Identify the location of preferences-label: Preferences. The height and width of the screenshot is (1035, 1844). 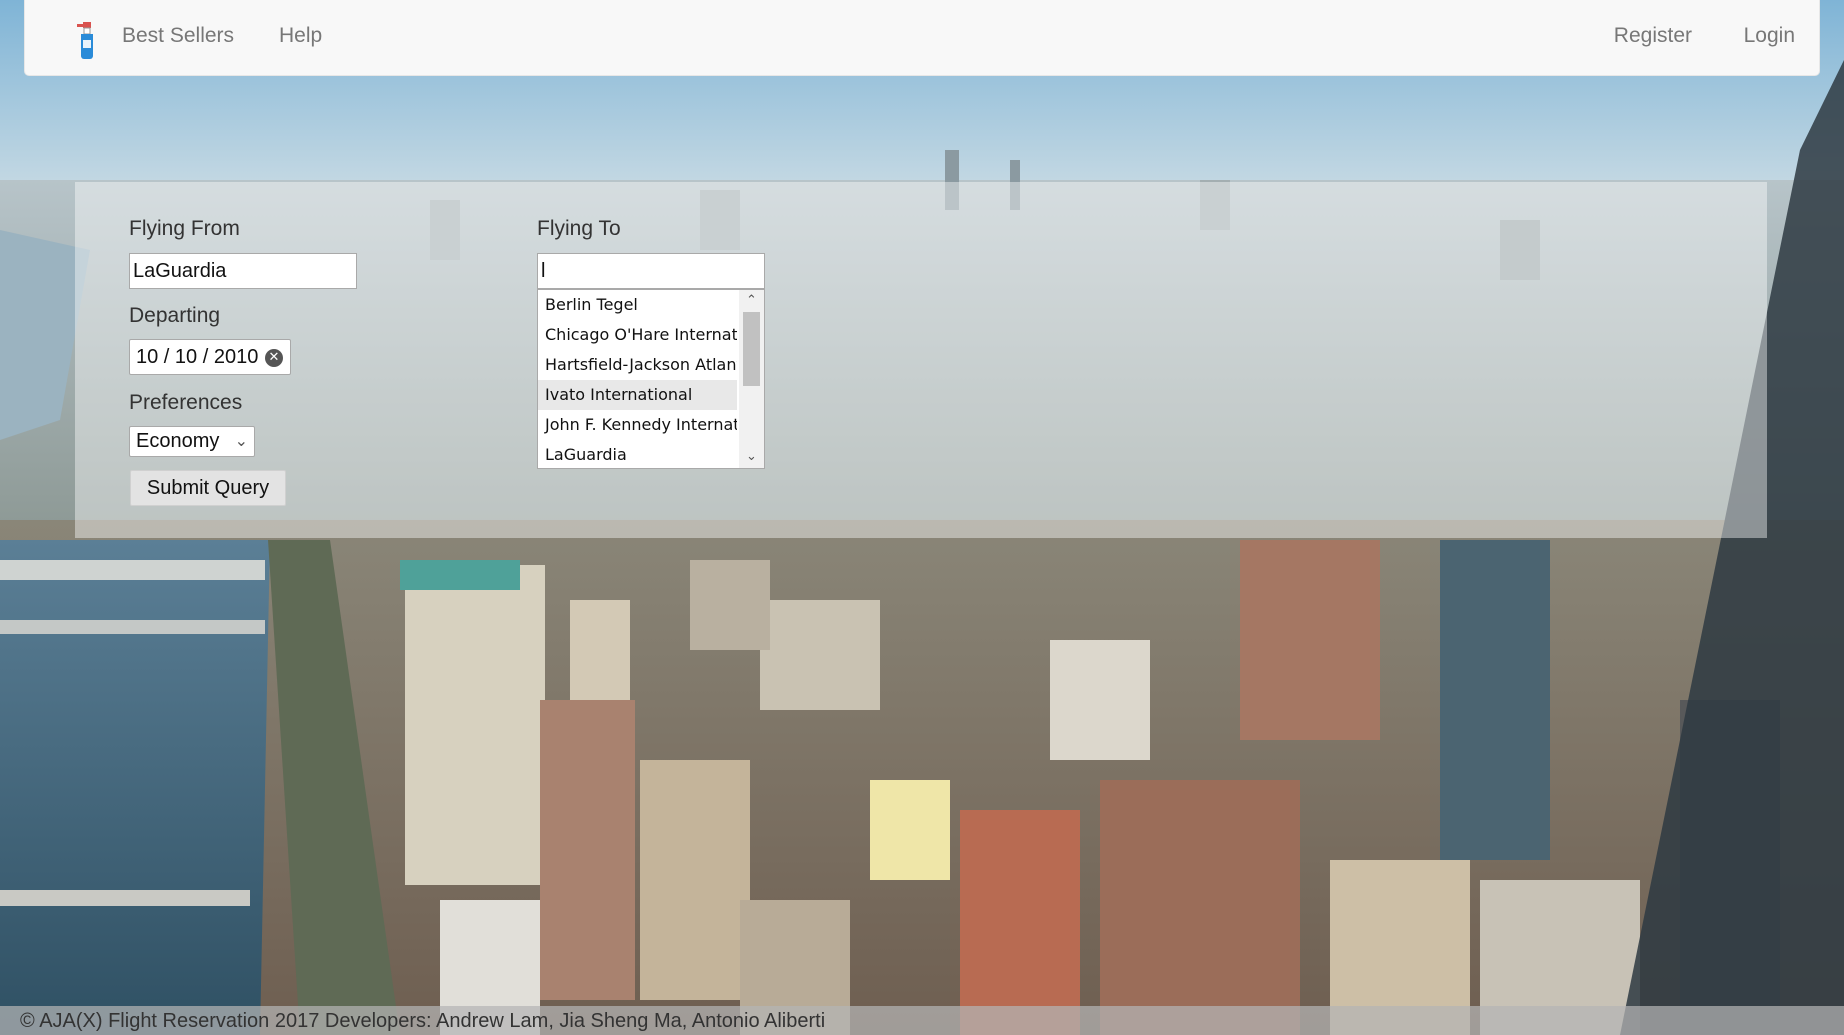
(186, 402).